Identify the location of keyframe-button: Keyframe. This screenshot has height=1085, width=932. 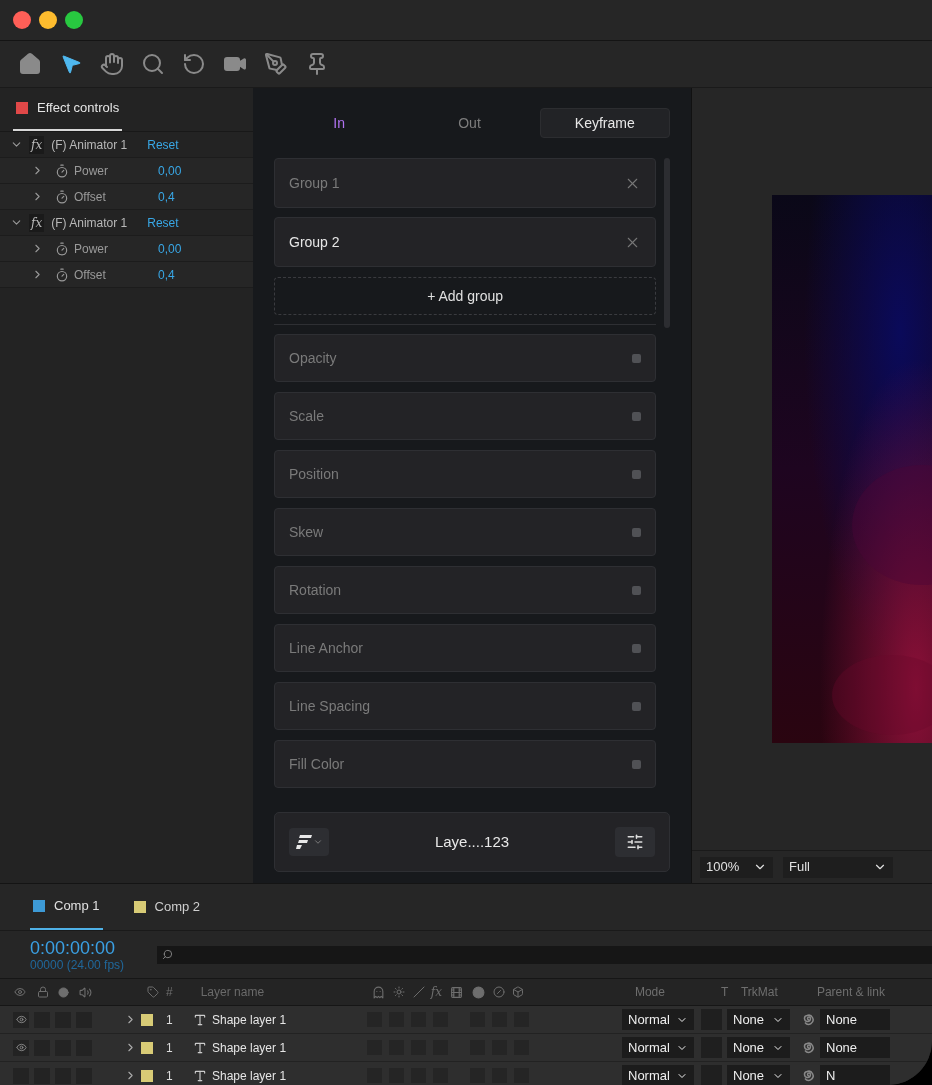
(604, 123).